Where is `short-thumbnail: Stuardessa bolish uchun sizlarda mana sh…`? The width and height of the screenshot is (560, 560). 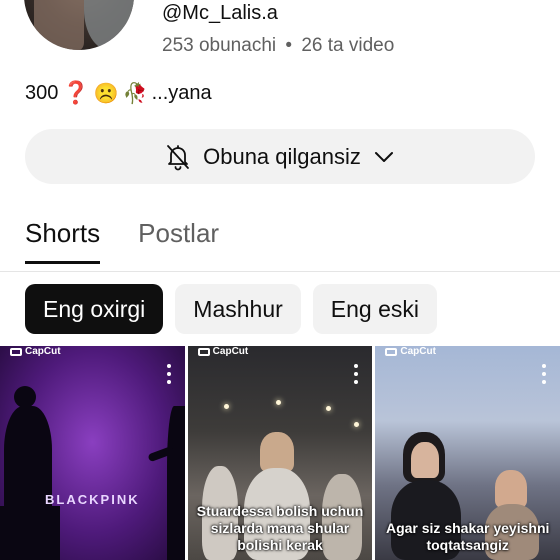 short-thumbnail: Stuardessa bolish uchun sizlarda mana sh… is located at coordinates (280, 453).